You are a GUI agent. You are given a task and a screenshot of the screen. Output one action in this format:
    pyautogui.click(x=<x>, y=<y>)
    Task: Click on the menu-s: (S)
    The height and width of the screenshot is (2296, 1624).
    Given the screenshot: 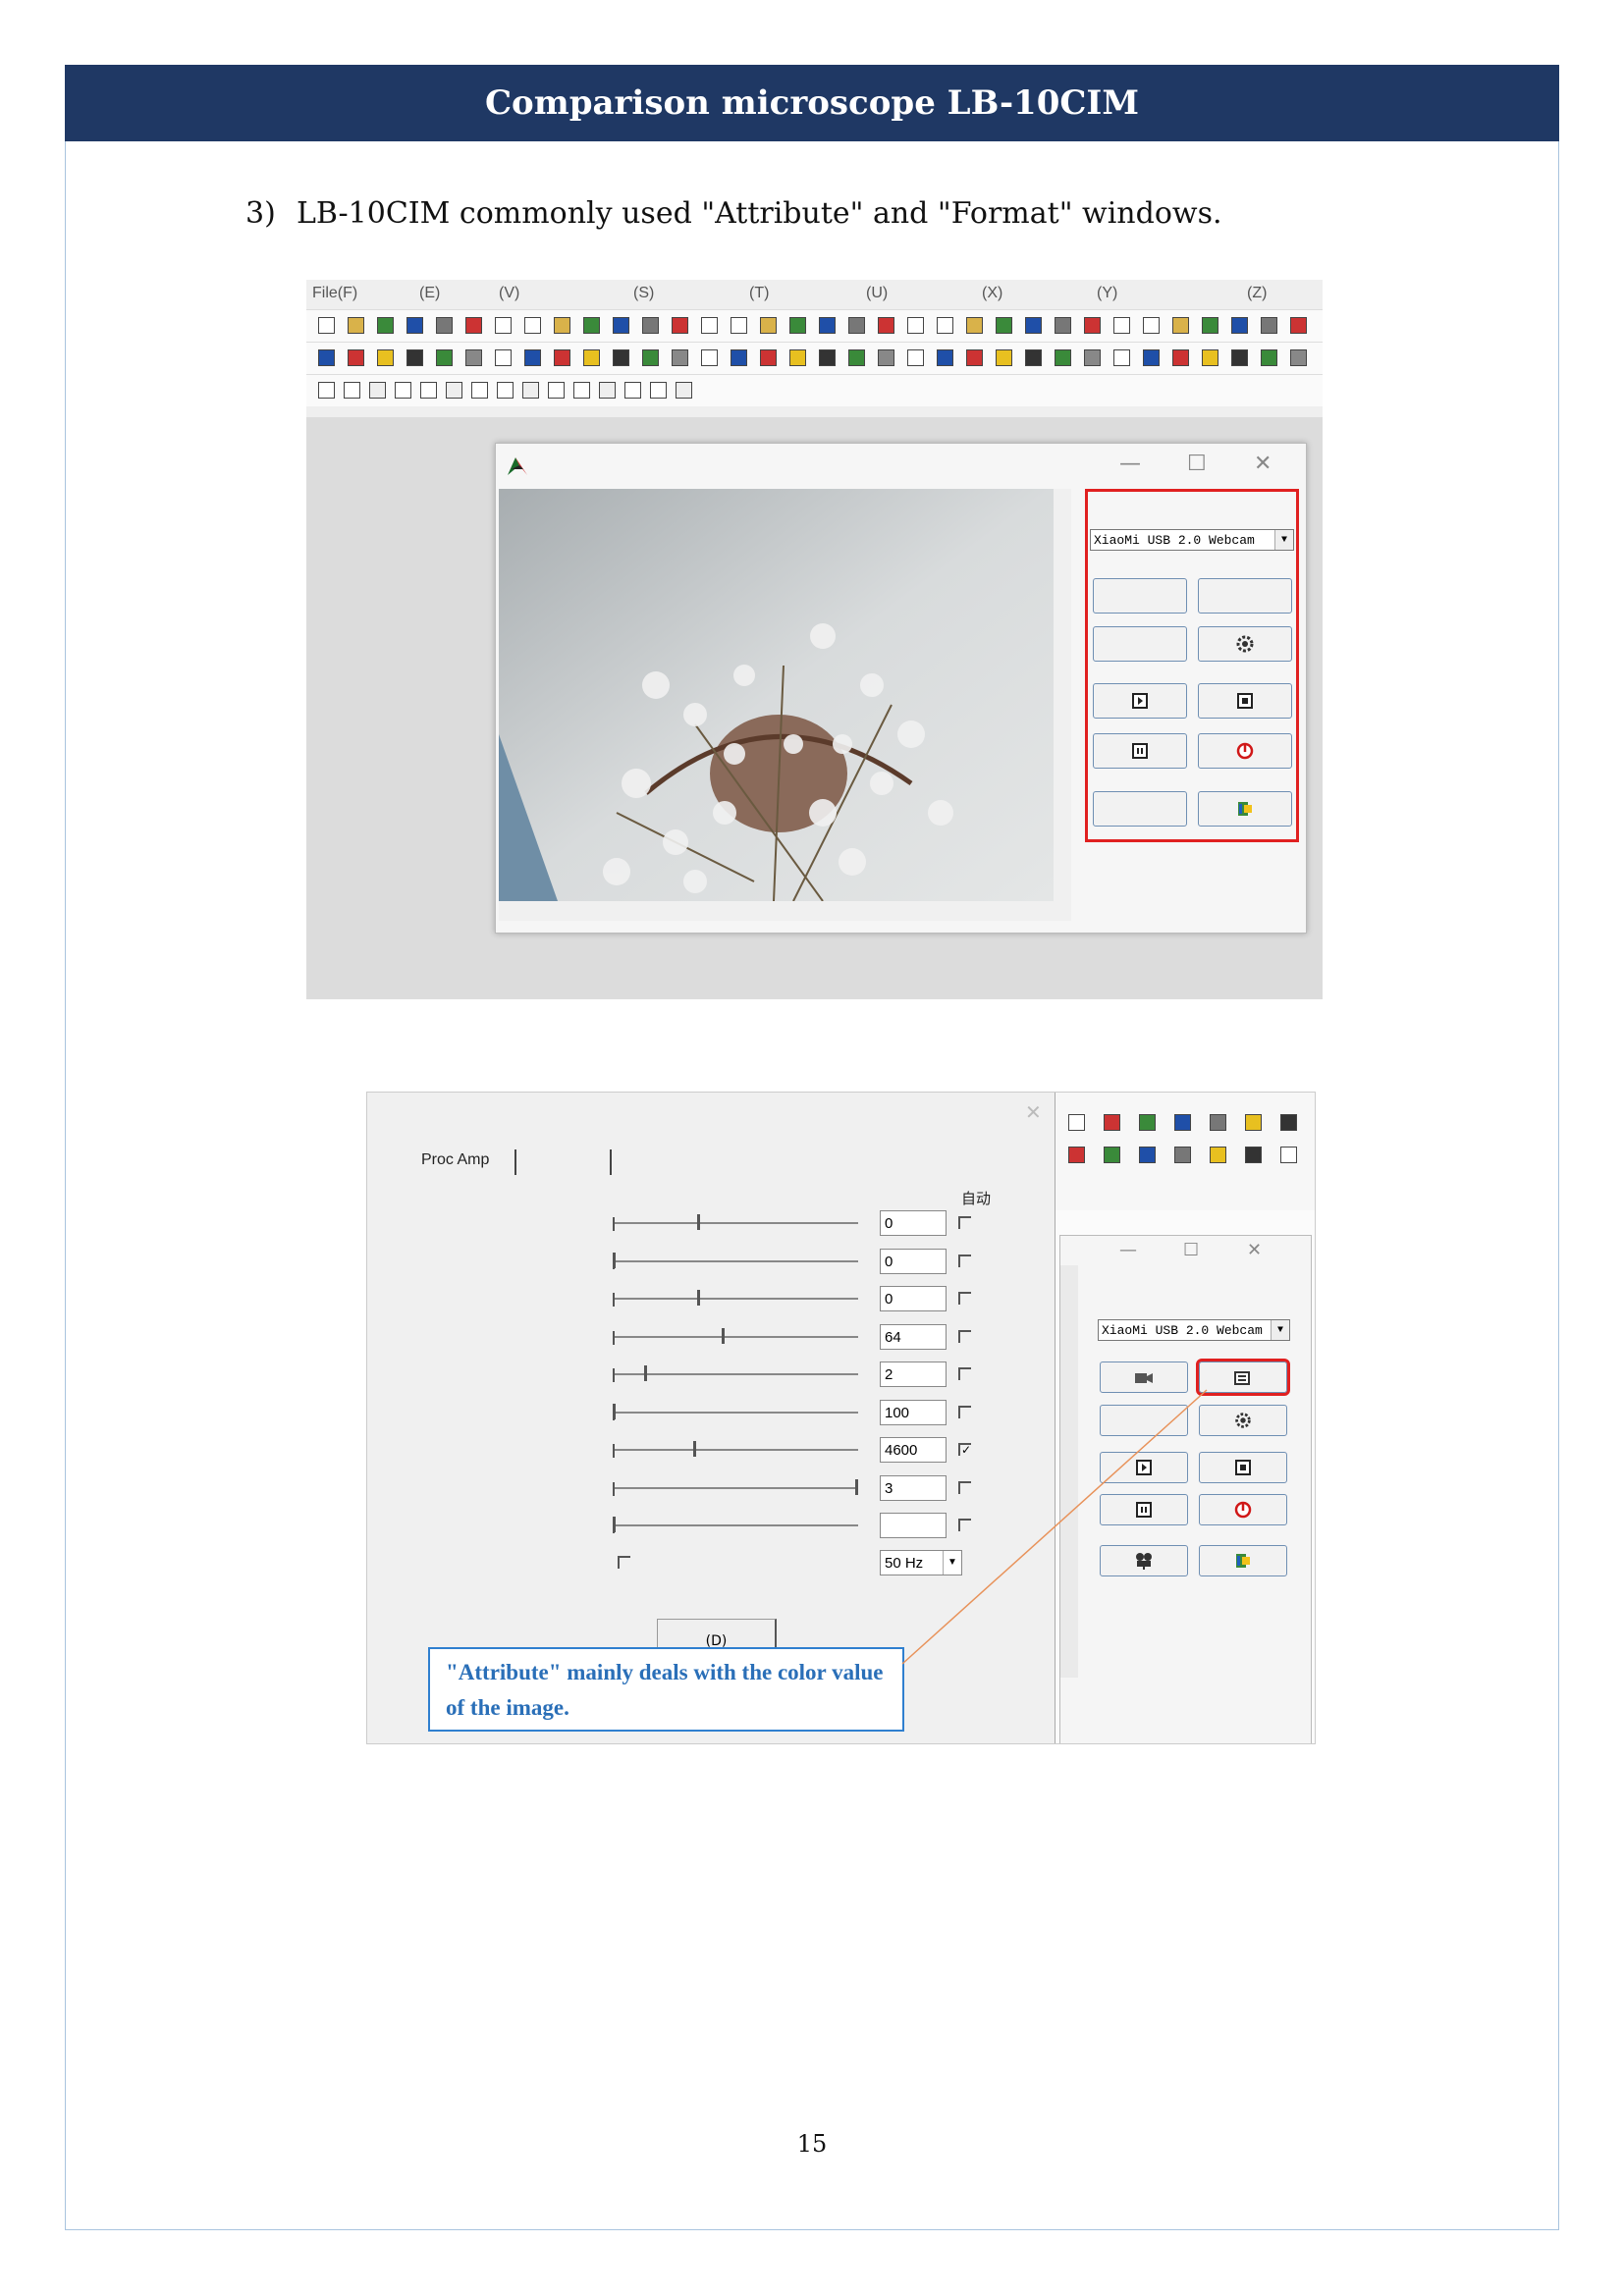 What is the action you would take?
    pyautogui.click(x=643, y=294)
    